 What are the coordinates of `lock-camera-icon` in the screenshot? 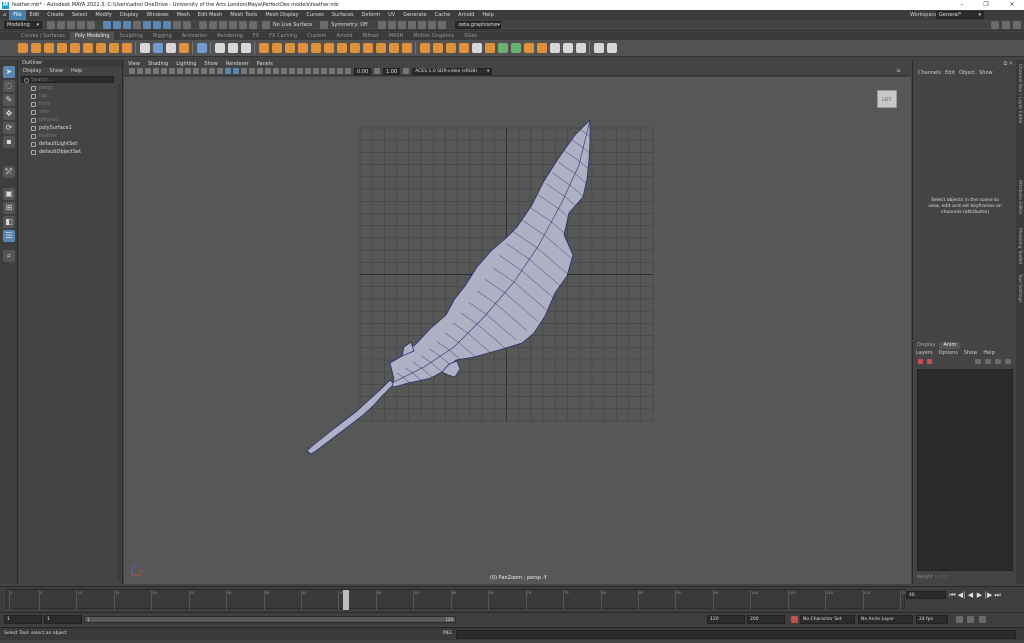 It's located at (140, 71).